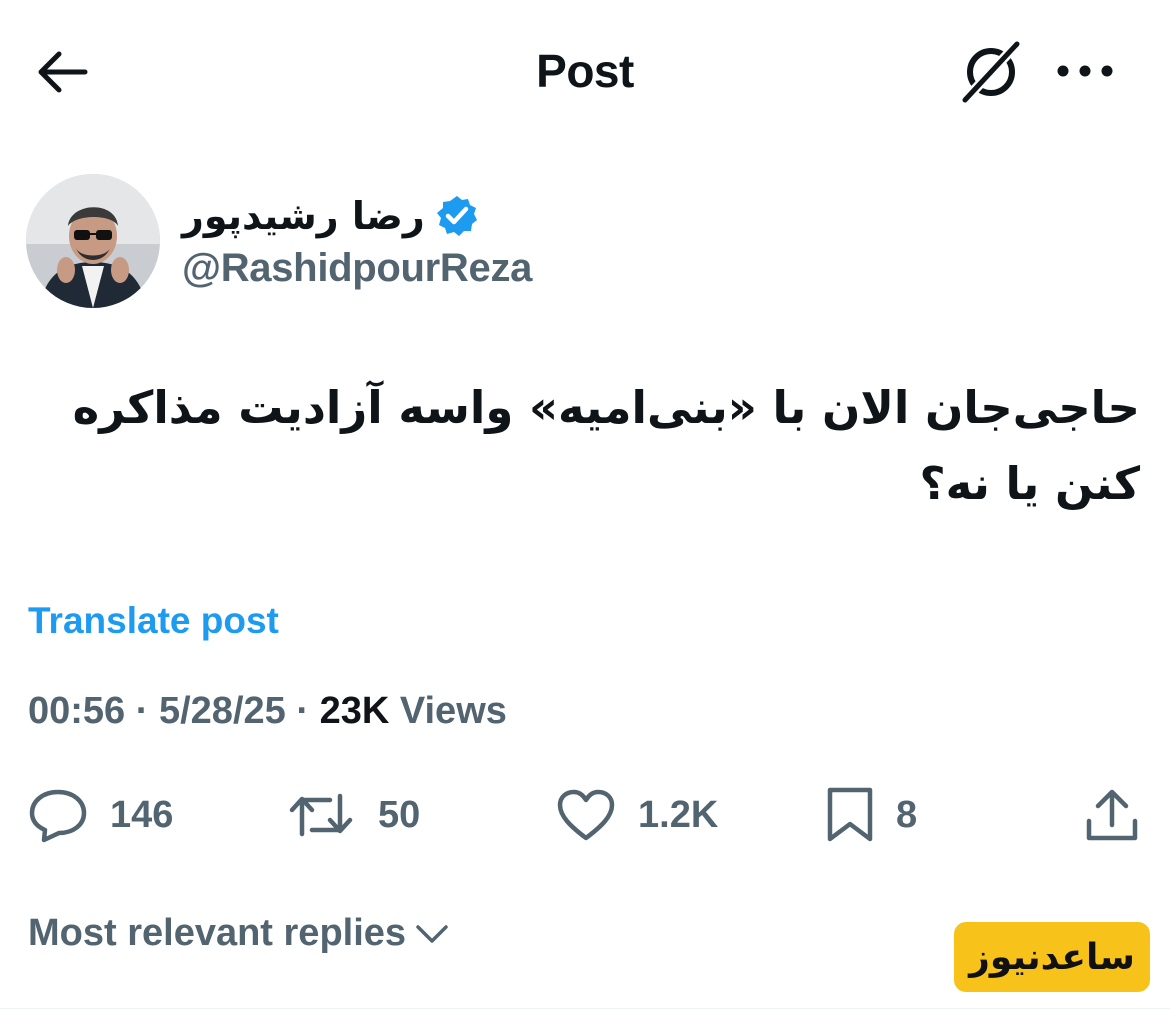 The height and width of the screenshot is (1012, 1170). What do you see at coordinates (678, 814) in the screenshot?
I see `like-count: 1.2K` at bounding box center [678, 814].